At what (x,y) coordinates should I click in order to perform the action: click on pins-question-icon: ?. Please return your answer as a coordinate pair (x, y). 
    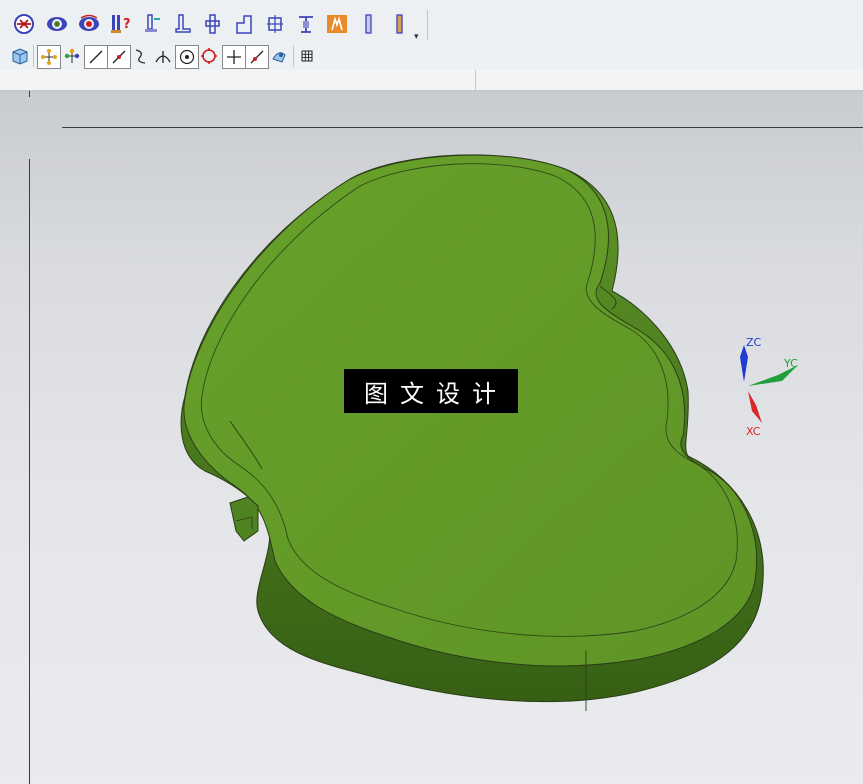
    Looking at the image, I should click on (121, 24).